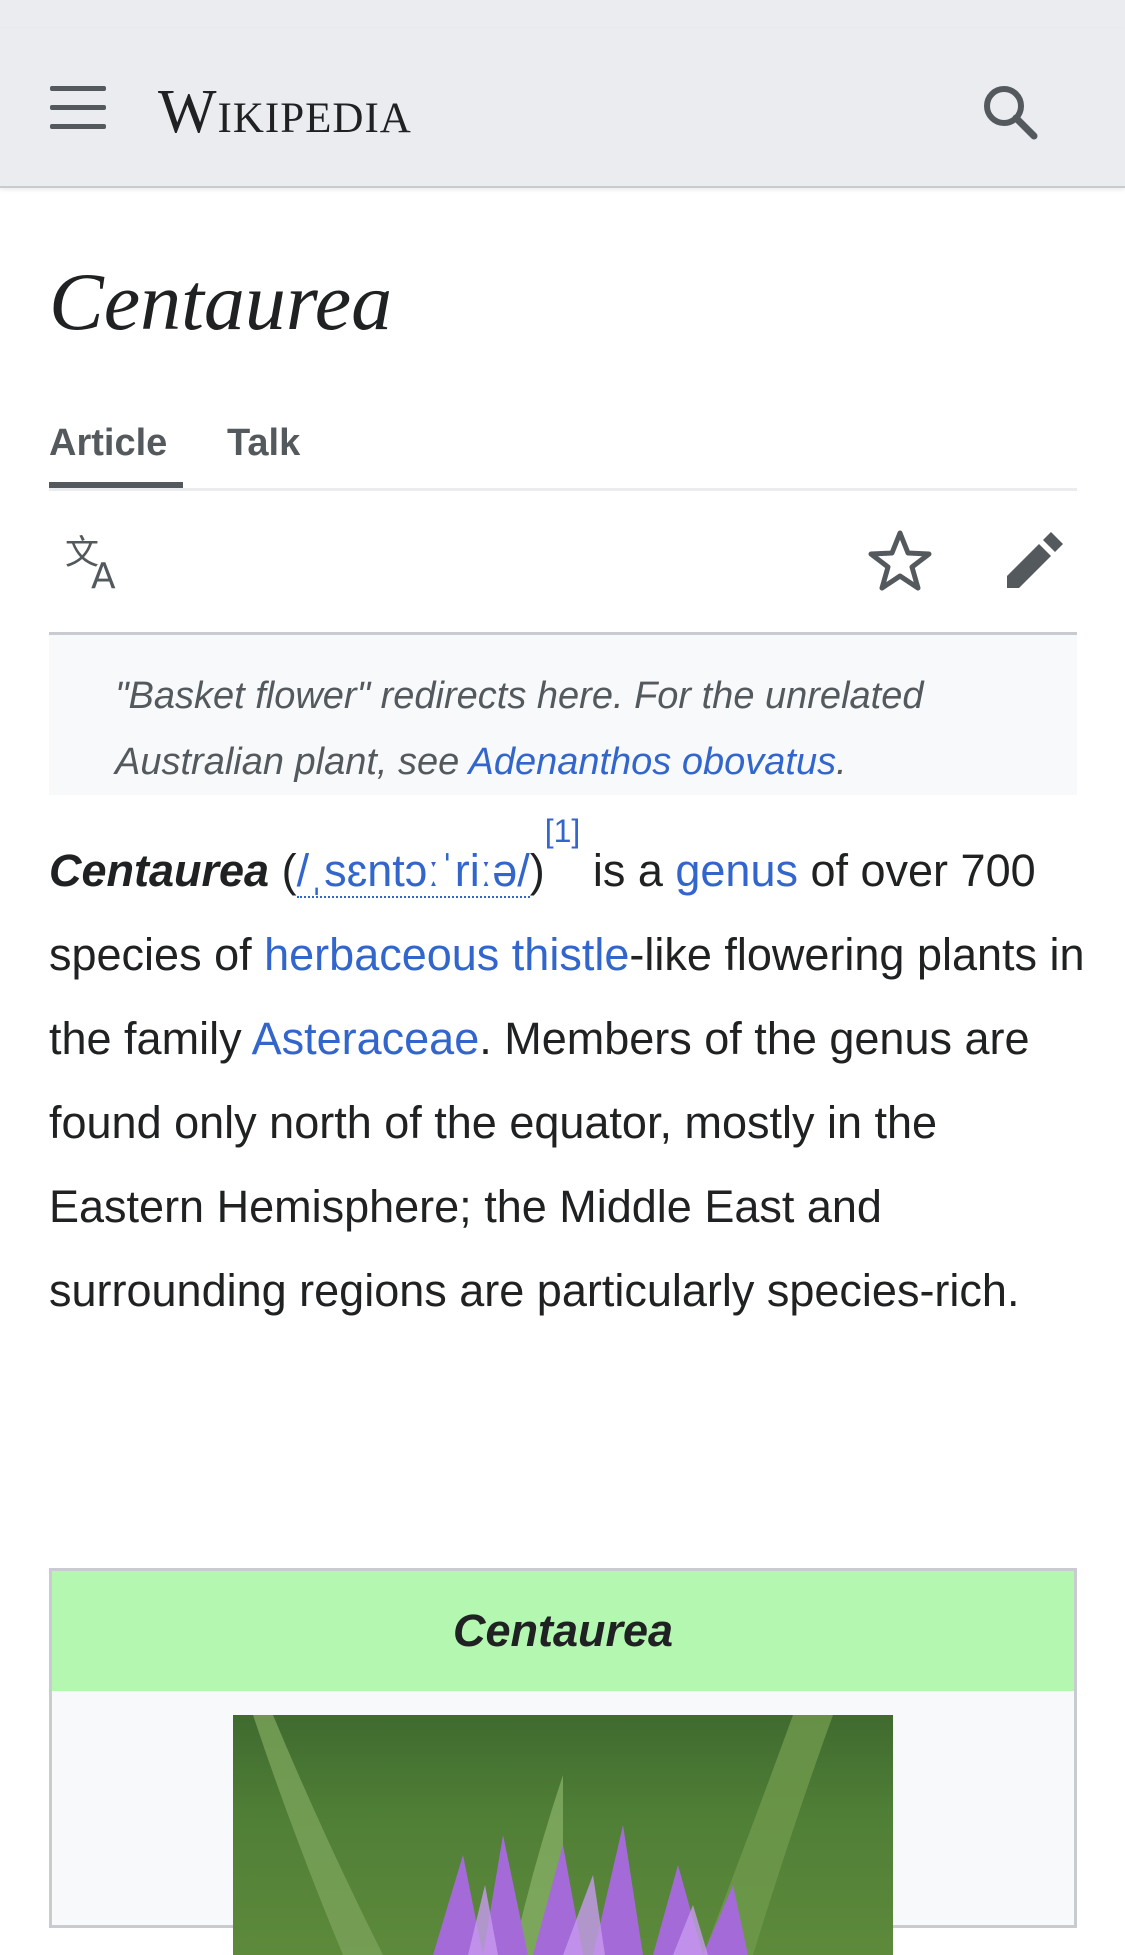 This screenshot has width=1125, height=1955. I want to click on page-actions-bar: 文 A, so click(563, 562).